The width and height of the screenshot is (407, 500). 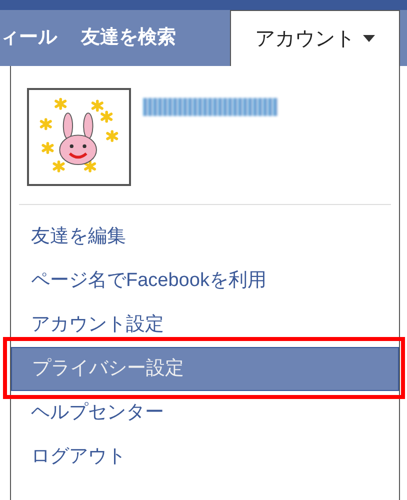 I want to click on menu-item: ヘルプセンター, so click(x=205, y=413).